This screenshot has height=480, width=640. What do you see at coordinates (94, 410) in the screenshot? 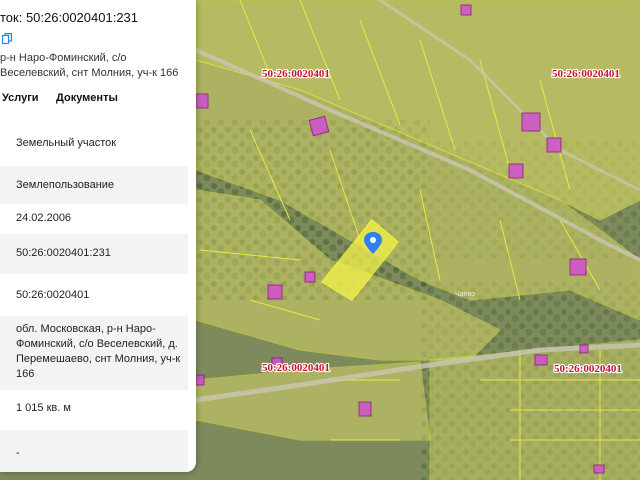
I see `field-area: 1 015 кв. м` at bounding box center [94, 410].